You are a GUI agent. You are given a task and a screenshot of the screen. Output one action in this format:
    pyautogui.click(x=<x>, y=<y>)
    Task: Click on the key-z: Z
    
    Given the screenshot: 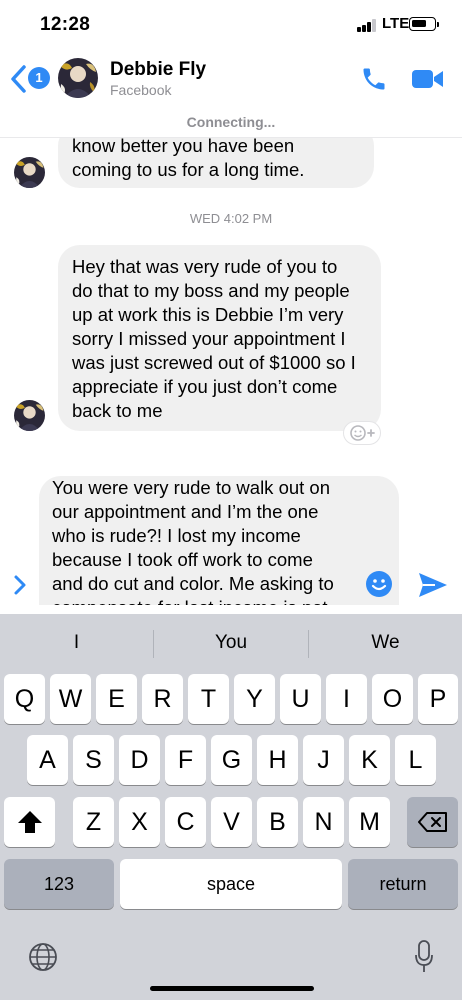 What is the action you would take?
    pyautogui.click(x=93, y=822)
    